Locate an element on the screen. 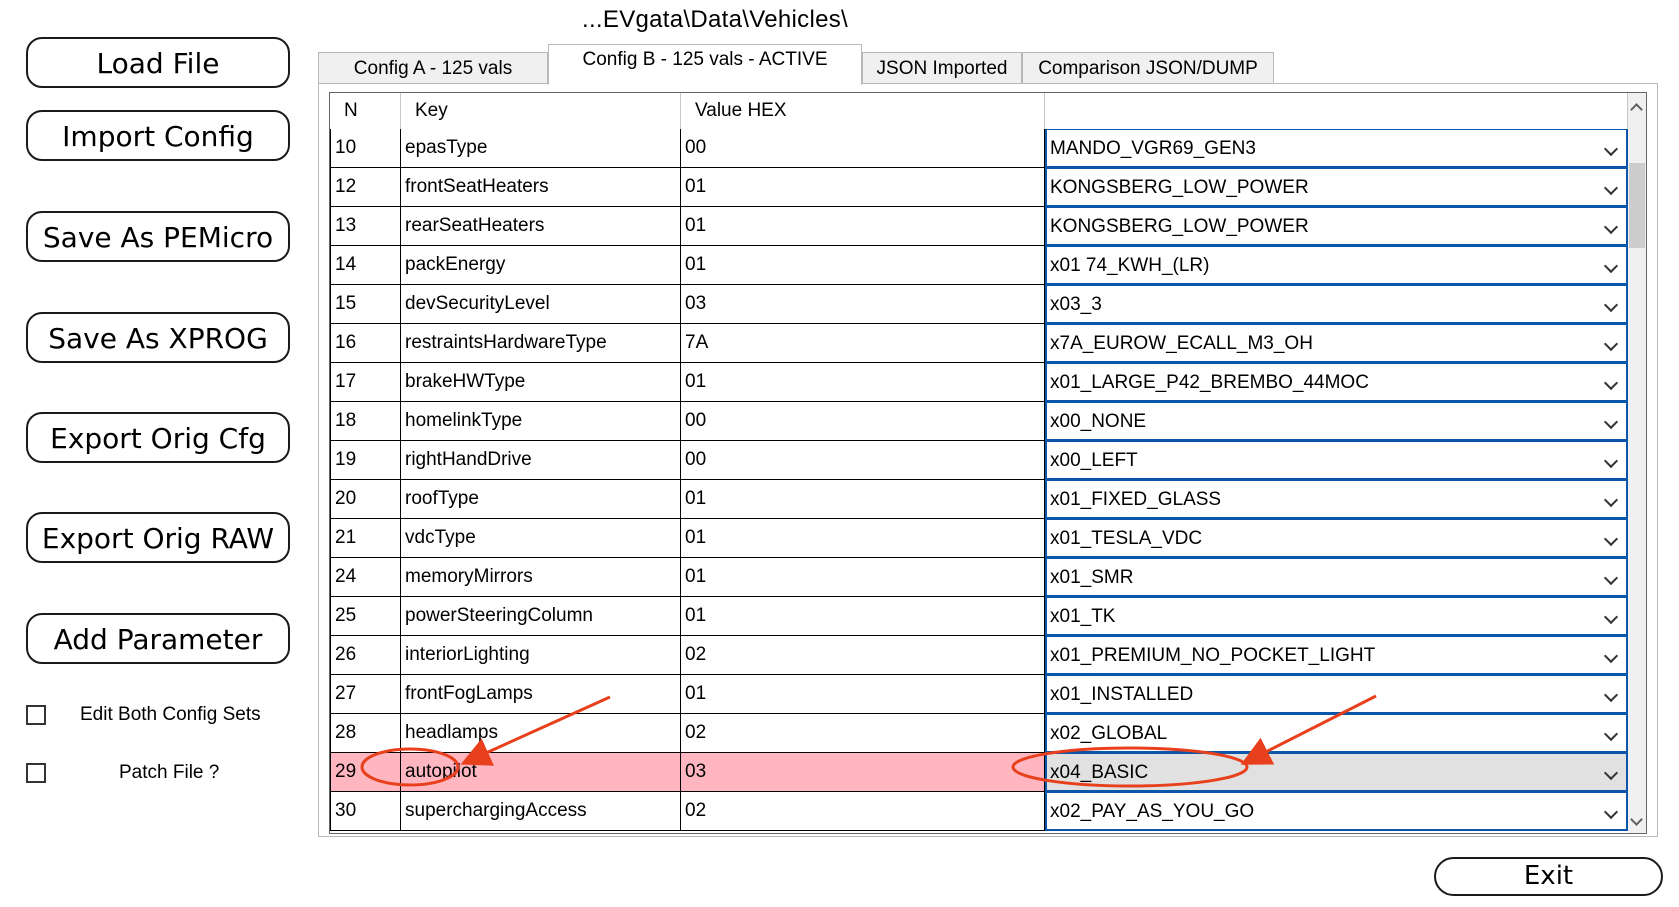  load-file-button: Load File is located at coordinates (158, 62).